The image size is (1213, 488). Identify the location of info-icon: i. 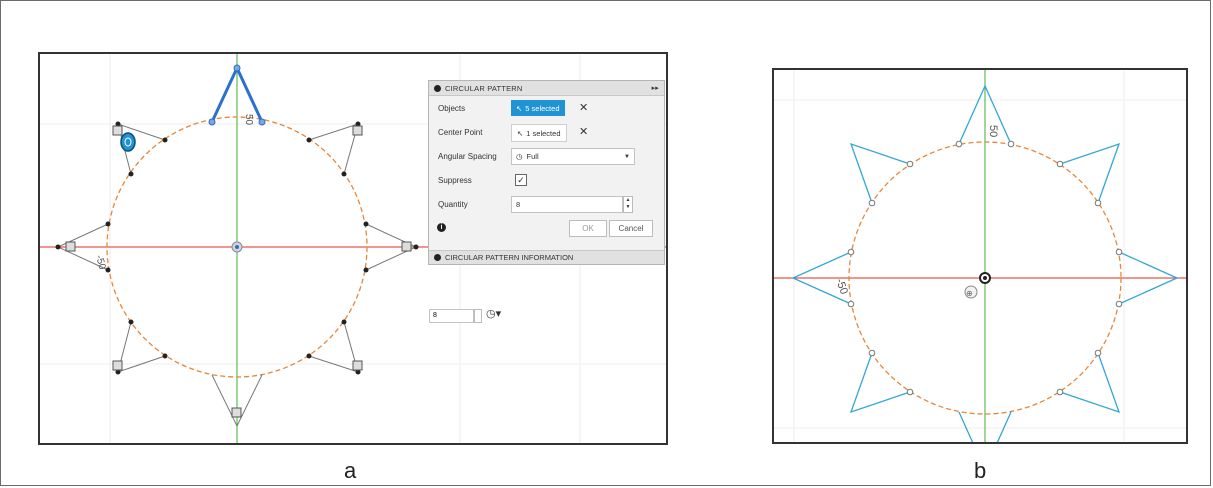
(441, 227).